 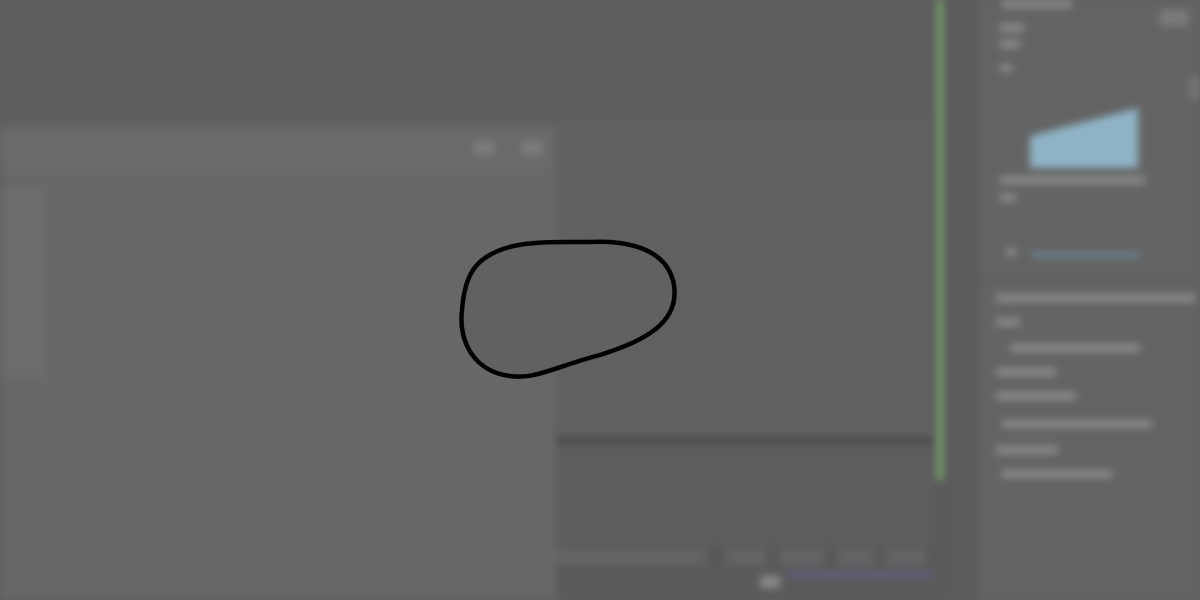 I want to click on panel-menu-button, so click(x=1174, y=18).